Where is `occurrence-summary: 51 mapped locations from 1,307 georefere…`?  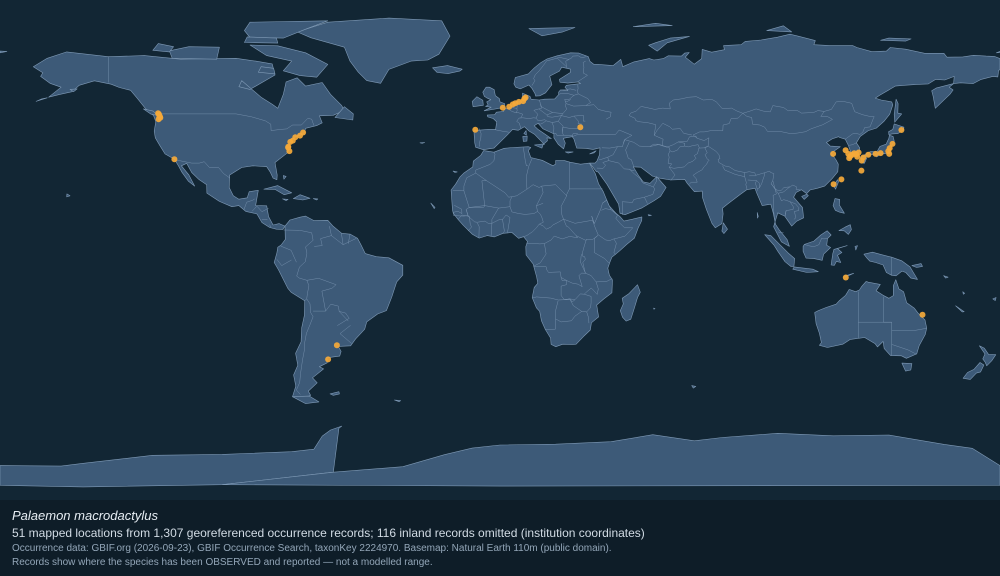
occurrence-summary: 51 mapped locations from 1,307 georefere… is located at coordinates (328, 533).